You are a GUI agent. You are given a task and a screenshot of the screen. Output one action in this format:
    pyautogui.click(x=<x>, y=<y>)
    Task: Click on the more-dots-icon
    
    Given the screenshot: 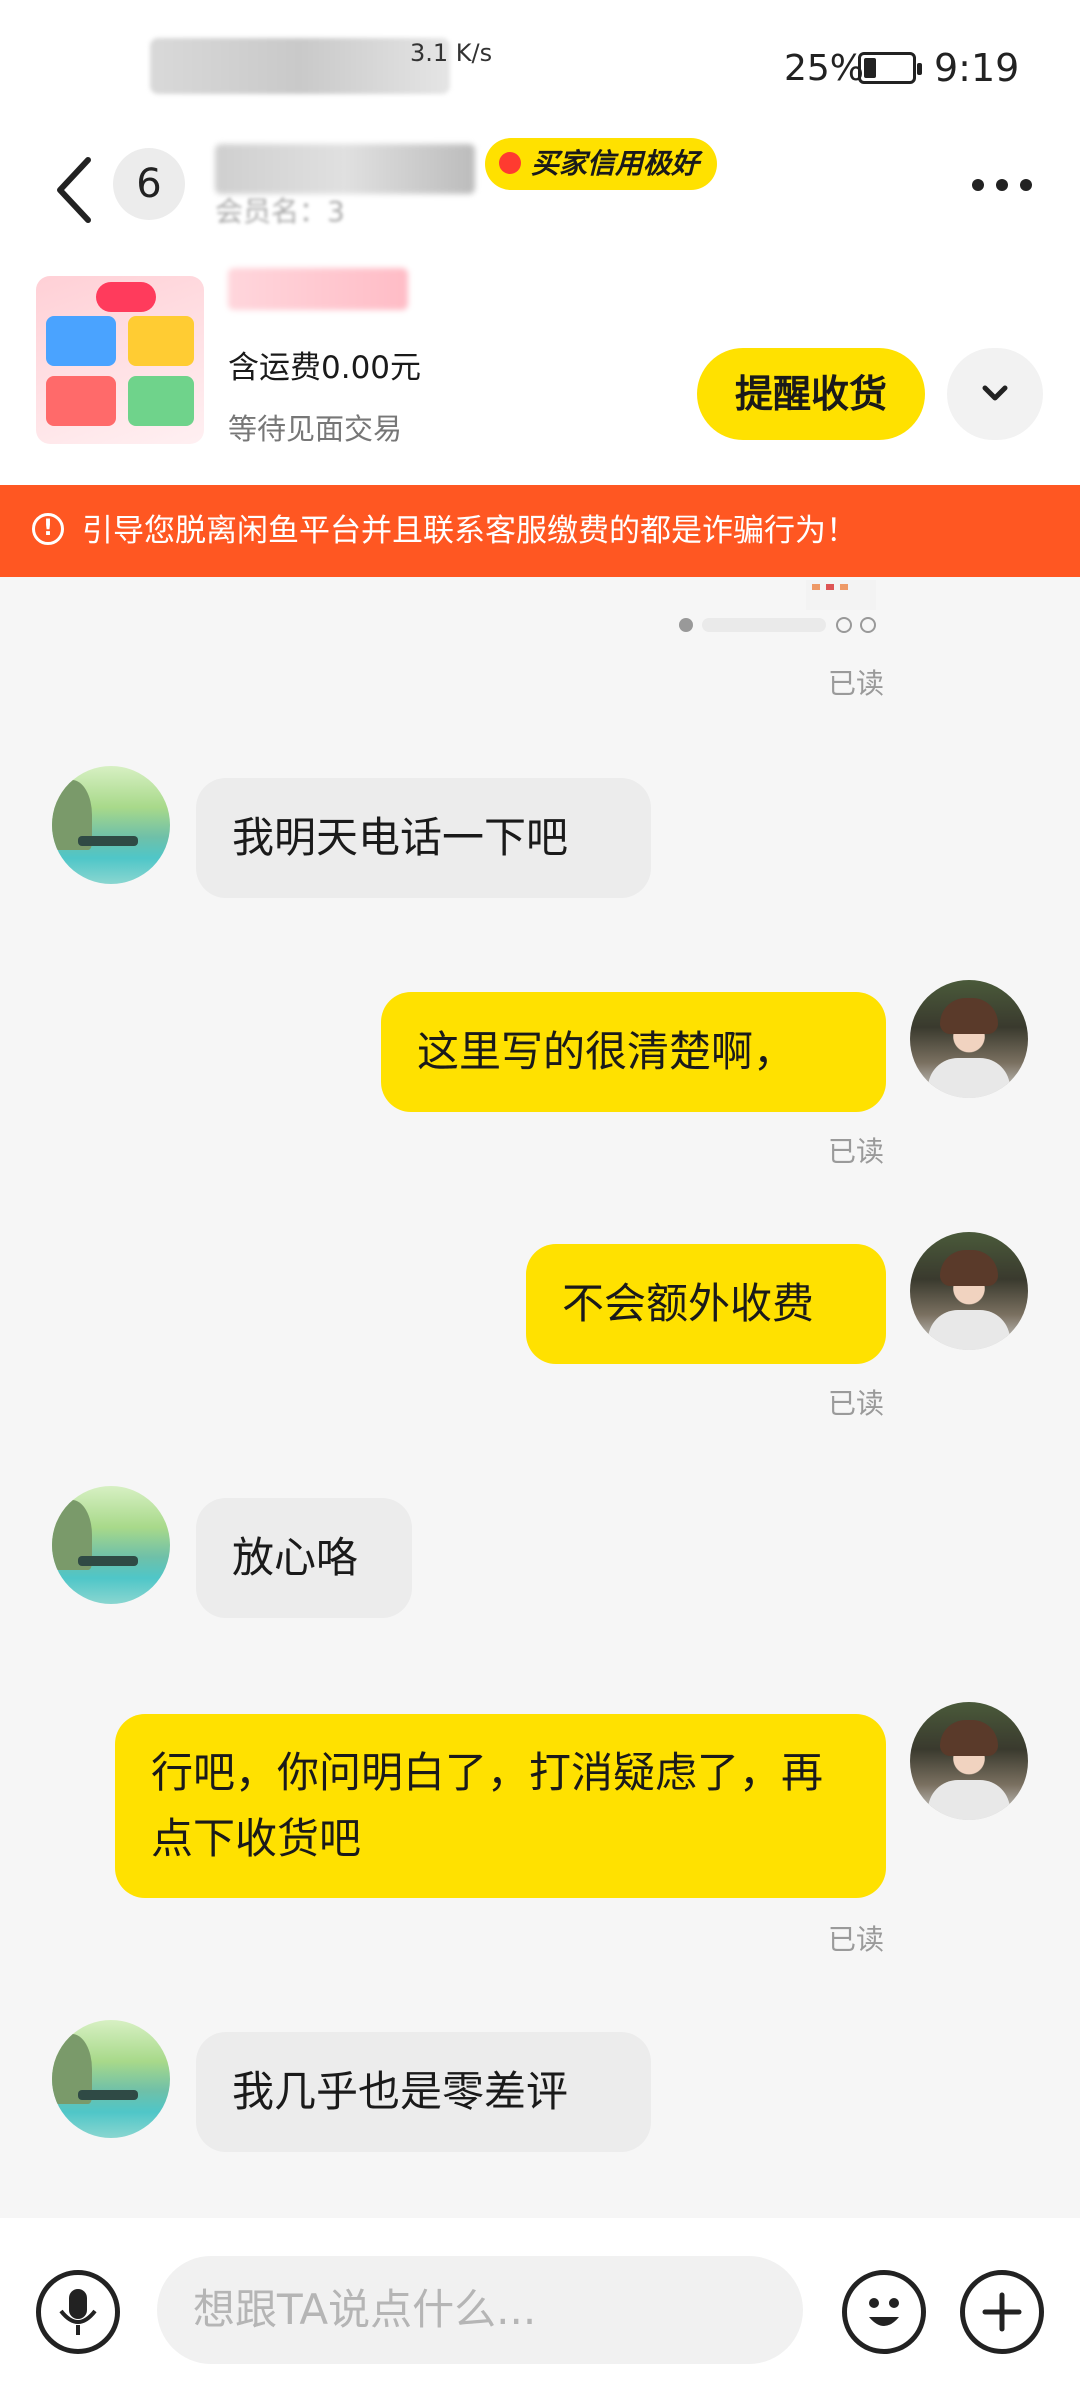 What is the action you would take?
    pyautogui.click(x=1002, y=185)
    